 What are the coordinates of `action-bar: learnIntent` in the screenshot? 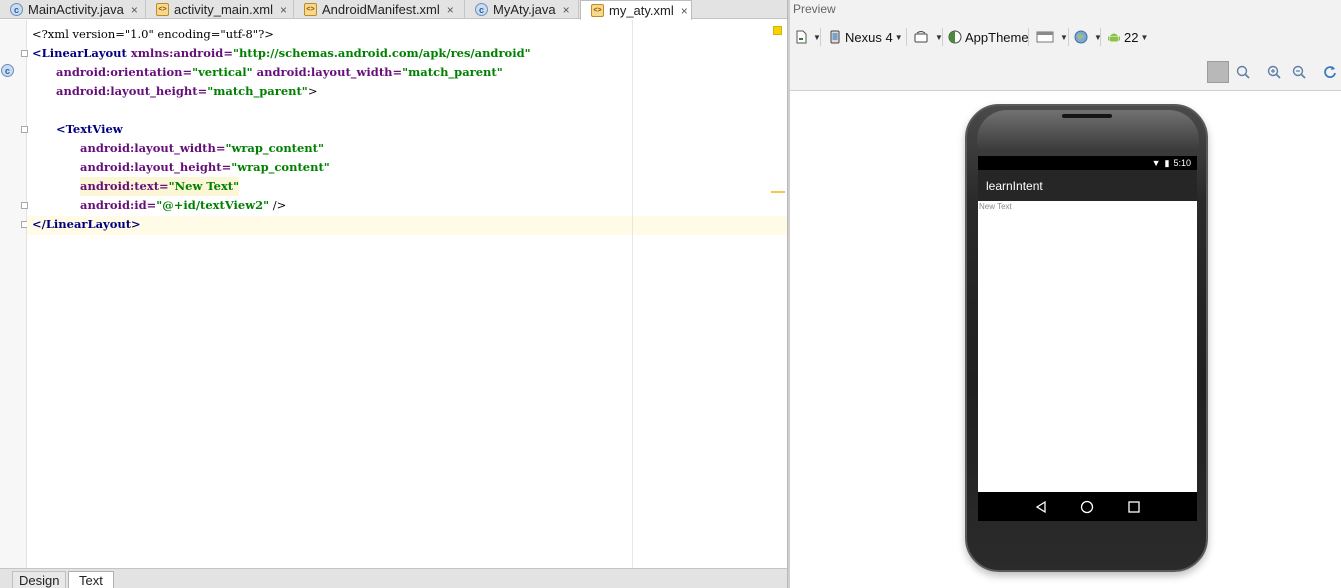 It's located at (1087, 185).